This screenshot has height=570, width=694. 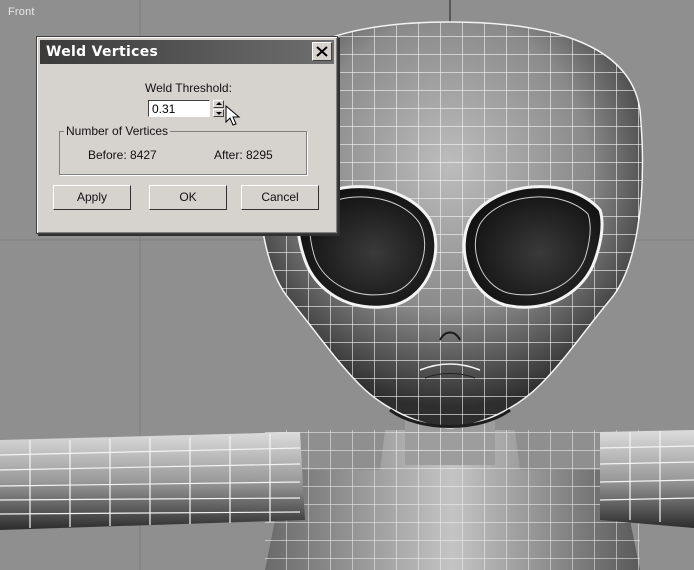 What do you see at coordinates (233, 115) in the screenshot?
I see `mouse-cursor-icon` at bounding box center [233, 115].